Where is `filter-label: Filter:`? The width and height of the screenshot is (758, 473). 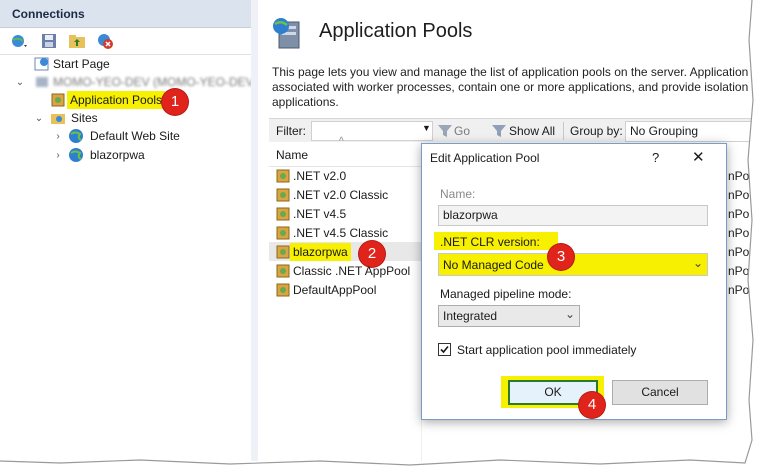
filter-label: Filter: is located at coordinates (291, 131).